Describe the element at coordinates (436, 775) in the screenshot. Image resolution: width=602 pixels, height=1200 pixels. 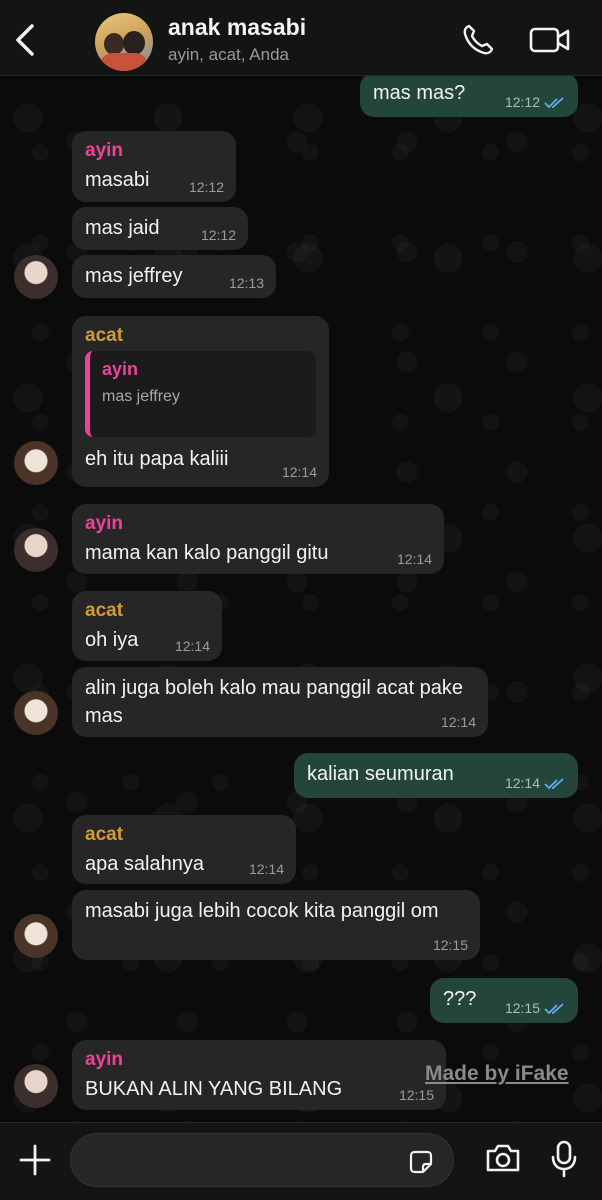
I see `message-outgoing: kalian seumuran 12:14` at that location.